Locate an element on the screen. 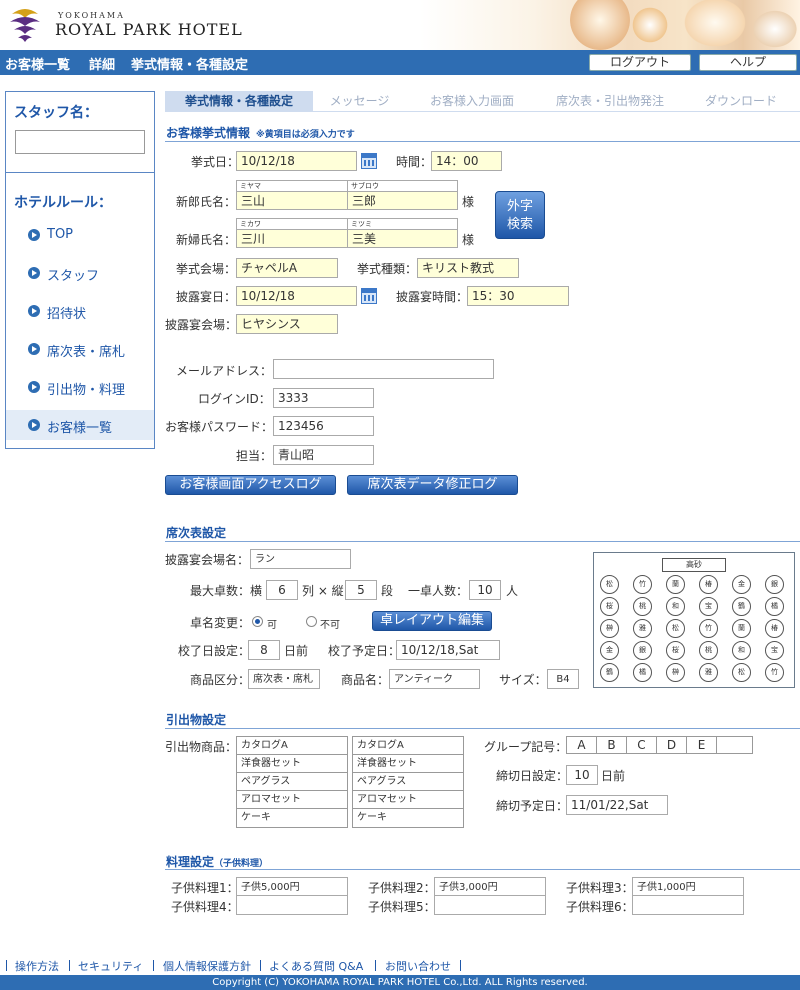 This screenshot has width=800, height=990. proof-date-label: 校了日設定： is located at coordinates (214, 651).